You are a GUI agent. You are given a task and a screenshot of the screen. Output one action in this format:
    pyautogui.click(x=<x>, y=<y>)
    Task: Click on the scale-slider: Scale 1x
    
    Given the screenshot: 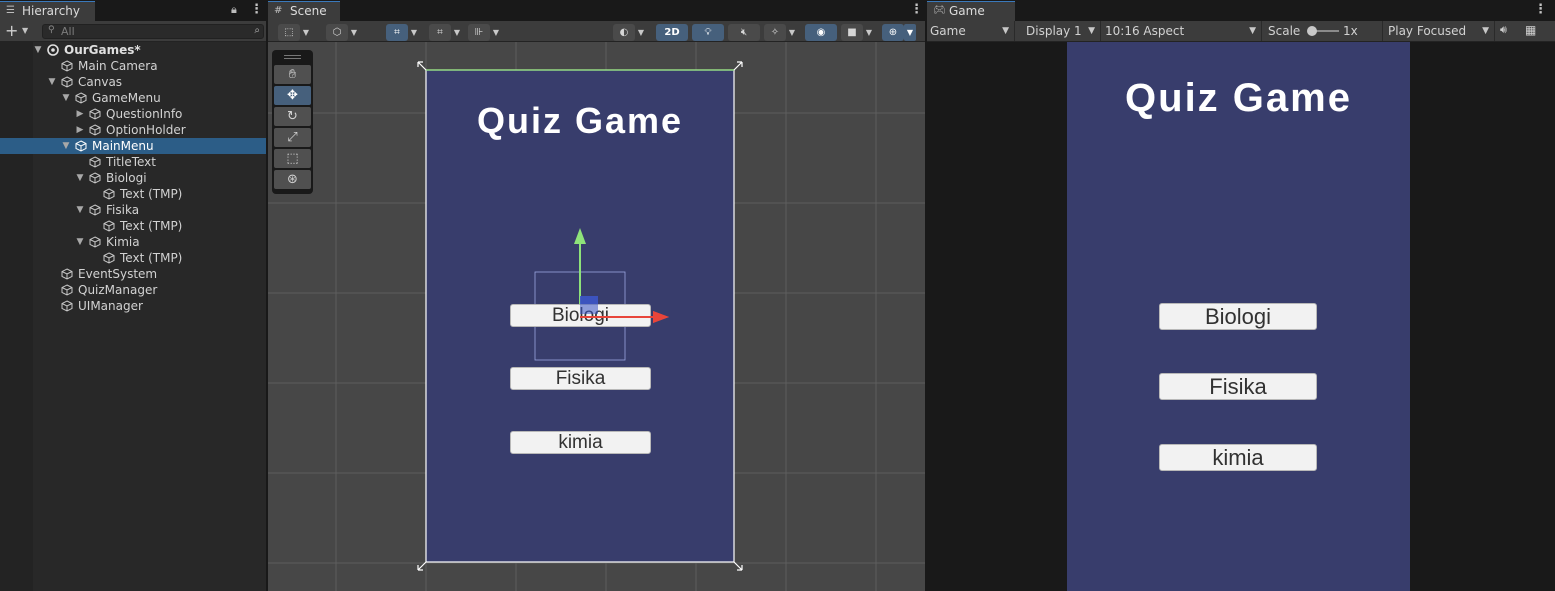 What is the action you would take?
    pyautogui.click(x=1324, y=31)
    